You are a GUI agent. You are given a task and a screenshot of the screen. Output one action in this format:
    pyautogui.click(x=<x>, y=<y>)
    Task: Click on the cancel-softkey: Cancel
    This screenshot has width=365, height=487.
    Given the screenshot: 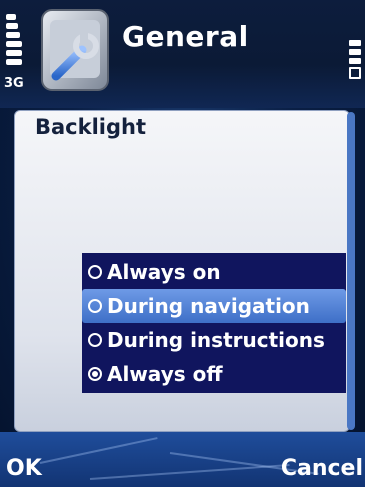 What is the action you would take?
    pyautogui.click(x=322, y=468)
    